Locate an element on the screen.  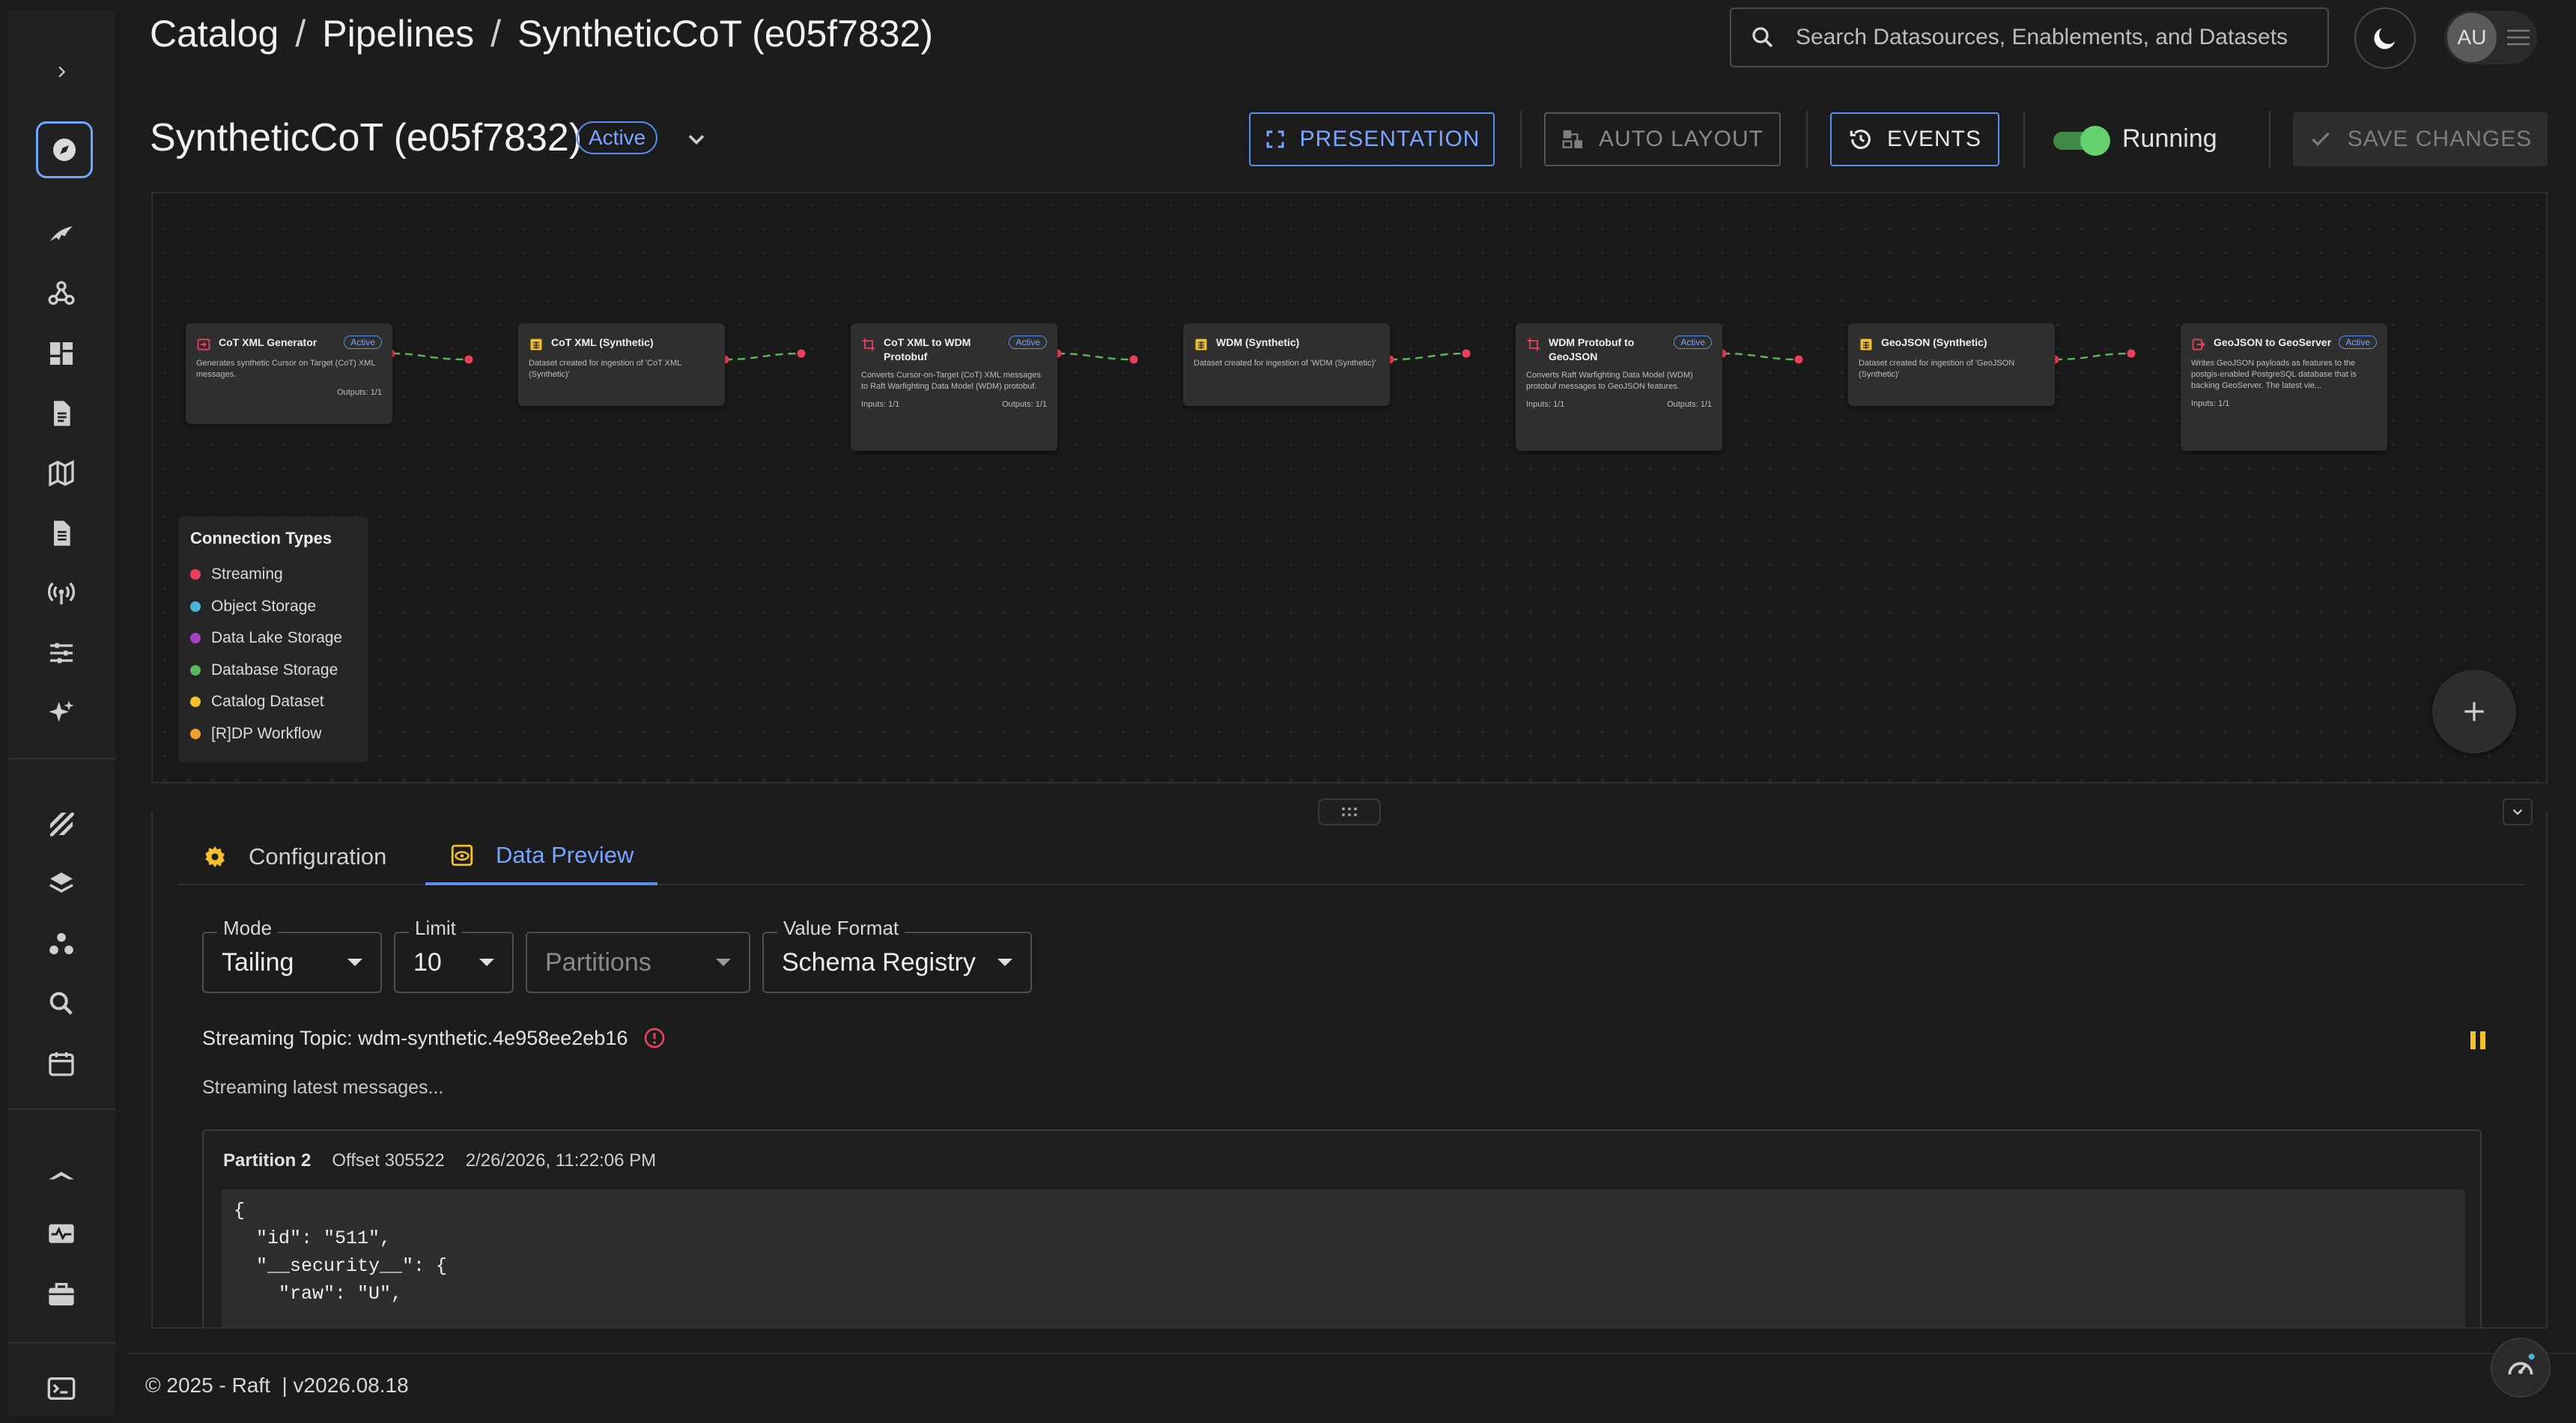
panel-resize-handle is located at coordinates (1349, 811).